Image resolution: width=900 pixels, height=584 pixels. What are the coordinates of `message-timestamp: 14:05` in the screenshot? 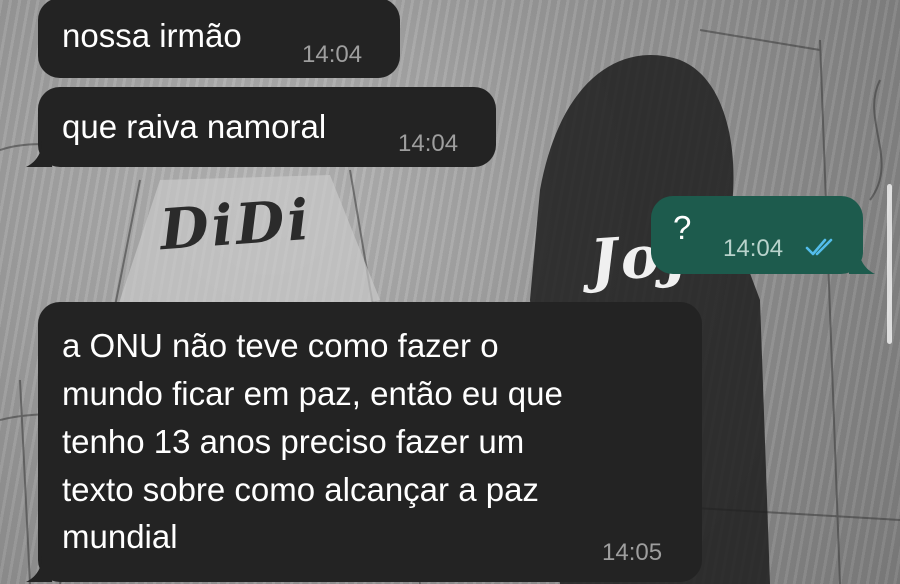 It's located at (632, 552).